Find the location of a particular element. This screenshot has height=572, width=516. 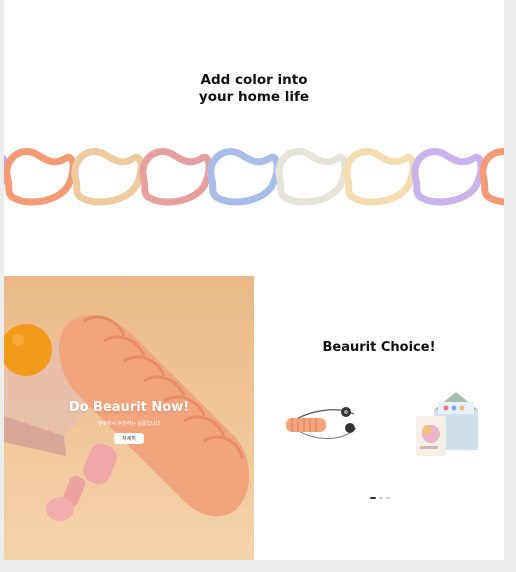

carousel-pagination is located at coordinates (380, 498).